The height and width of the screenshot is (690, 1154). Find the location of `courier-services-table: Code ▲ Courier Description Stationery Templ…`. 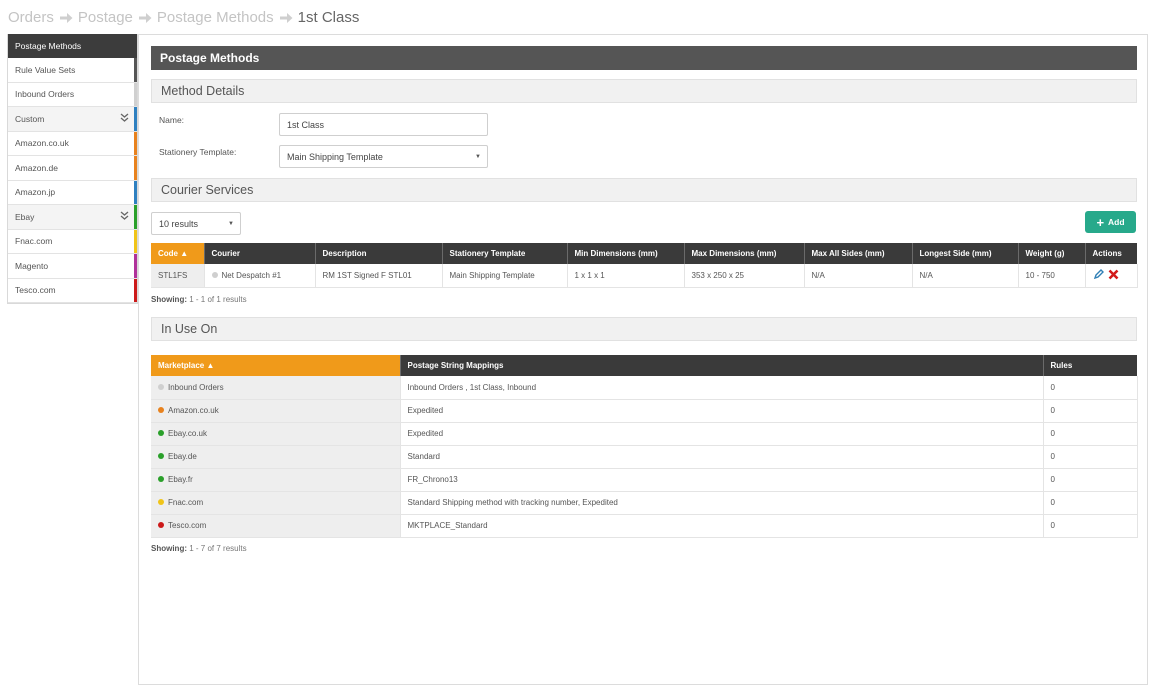

courier-services-table: Code ▲ Courier Description Stationery Templ… is located at coordinates (644, 265).